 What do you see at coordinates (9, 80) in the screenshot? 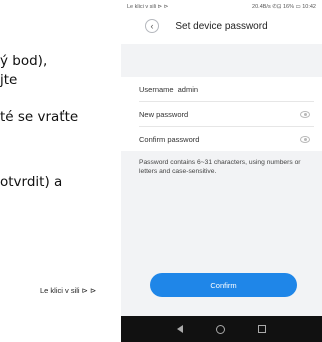
I see `document-text-line: jte` at bounding box center [9, 80].